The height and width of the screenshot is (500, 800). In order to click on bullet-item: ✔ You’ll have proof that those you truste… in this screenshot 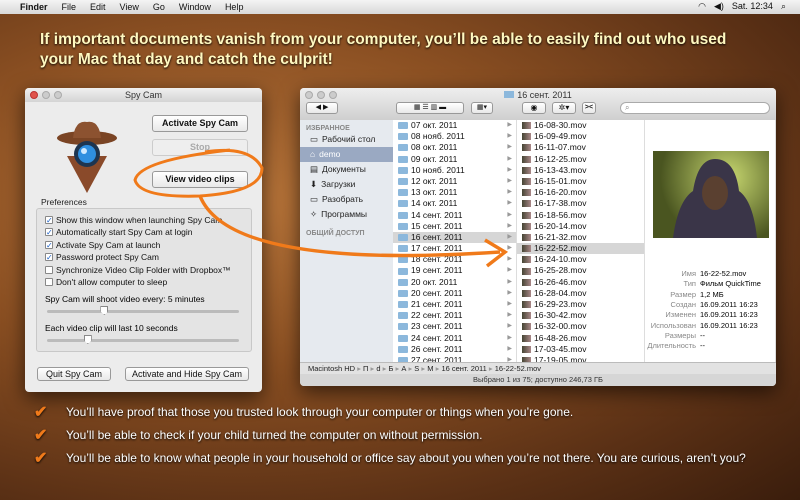, I will do `click(404, 412)`.